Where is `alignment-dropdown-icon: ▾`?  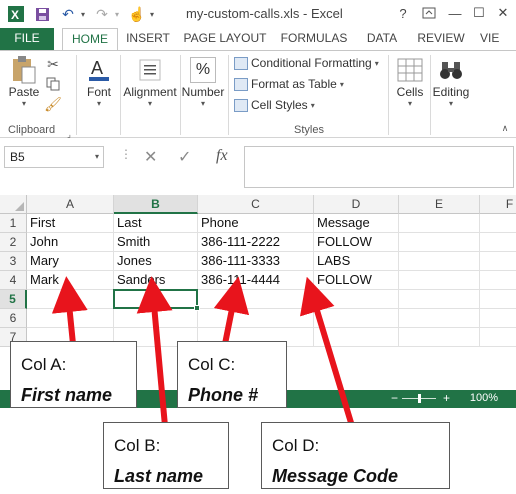
alignment-dropdown-icon: ▾ is located at coordinates (149, 103).